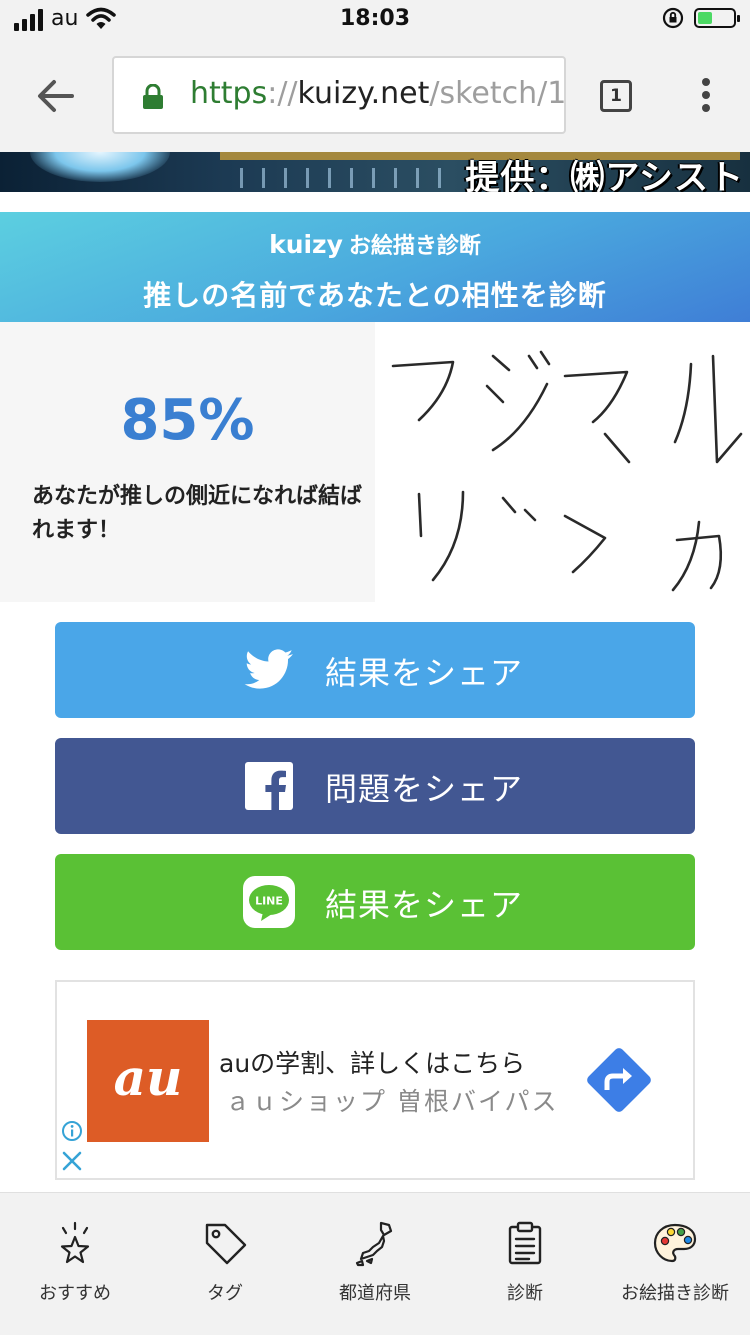  I want to click on twitter-share-label: 結果をシェア, so click(424, 673).